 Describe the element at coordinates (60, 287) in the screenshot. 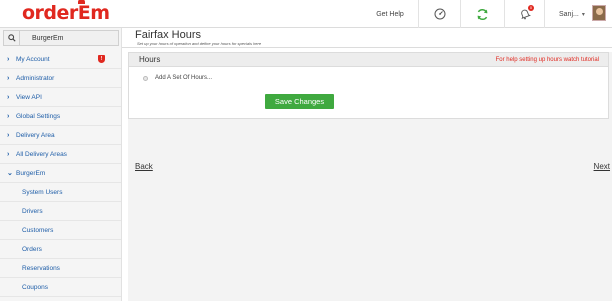

I see `sidebar-subitem-coupons: Coupons` at that location.